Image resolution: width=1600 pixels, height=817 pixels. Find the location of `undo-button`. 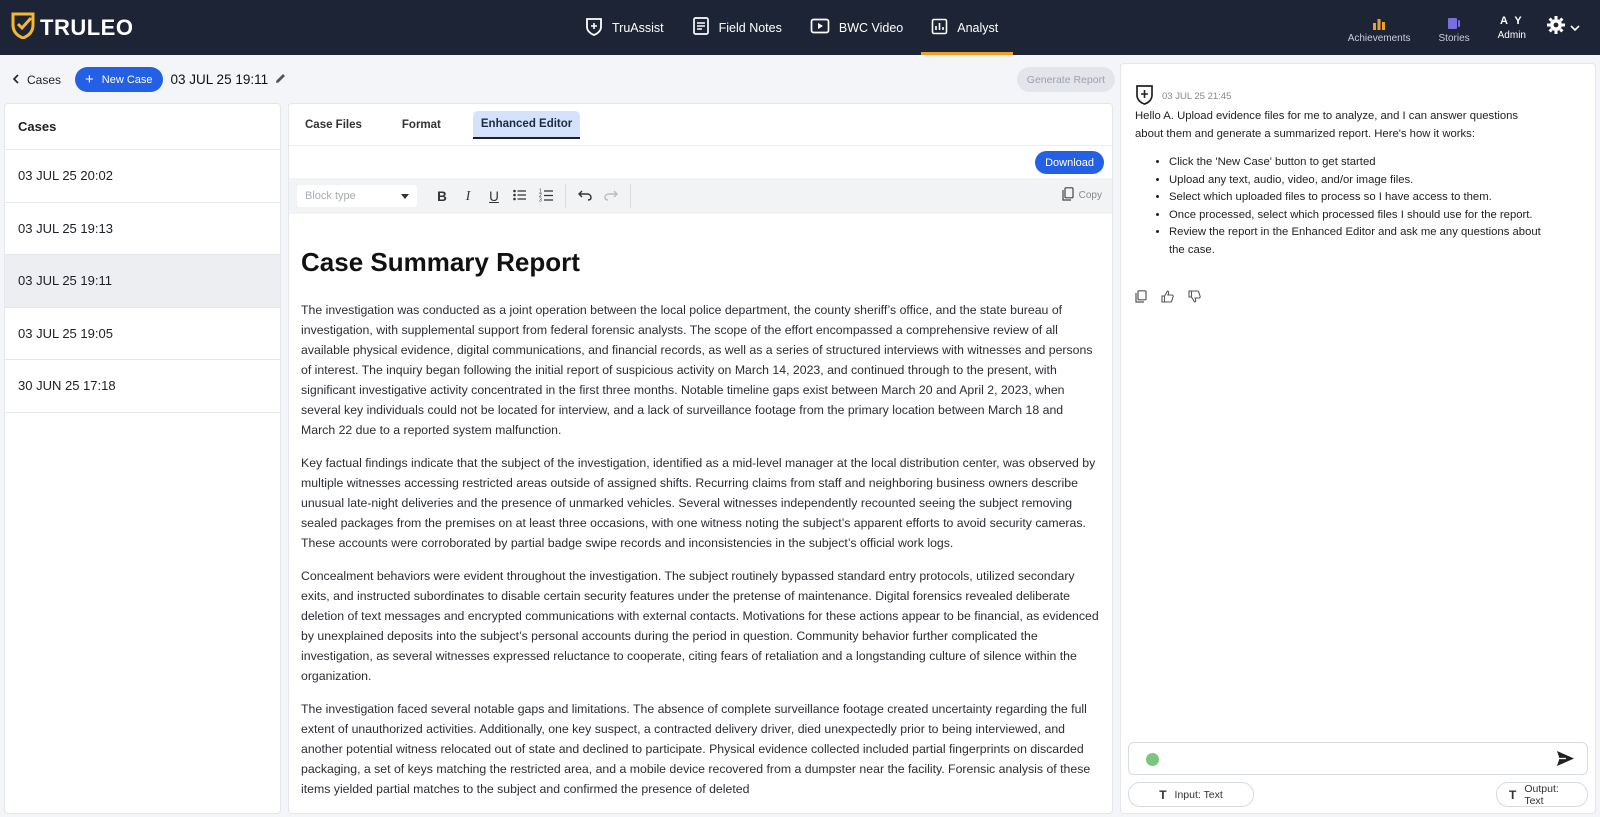

undo-button is located at coordinates (585, 196).